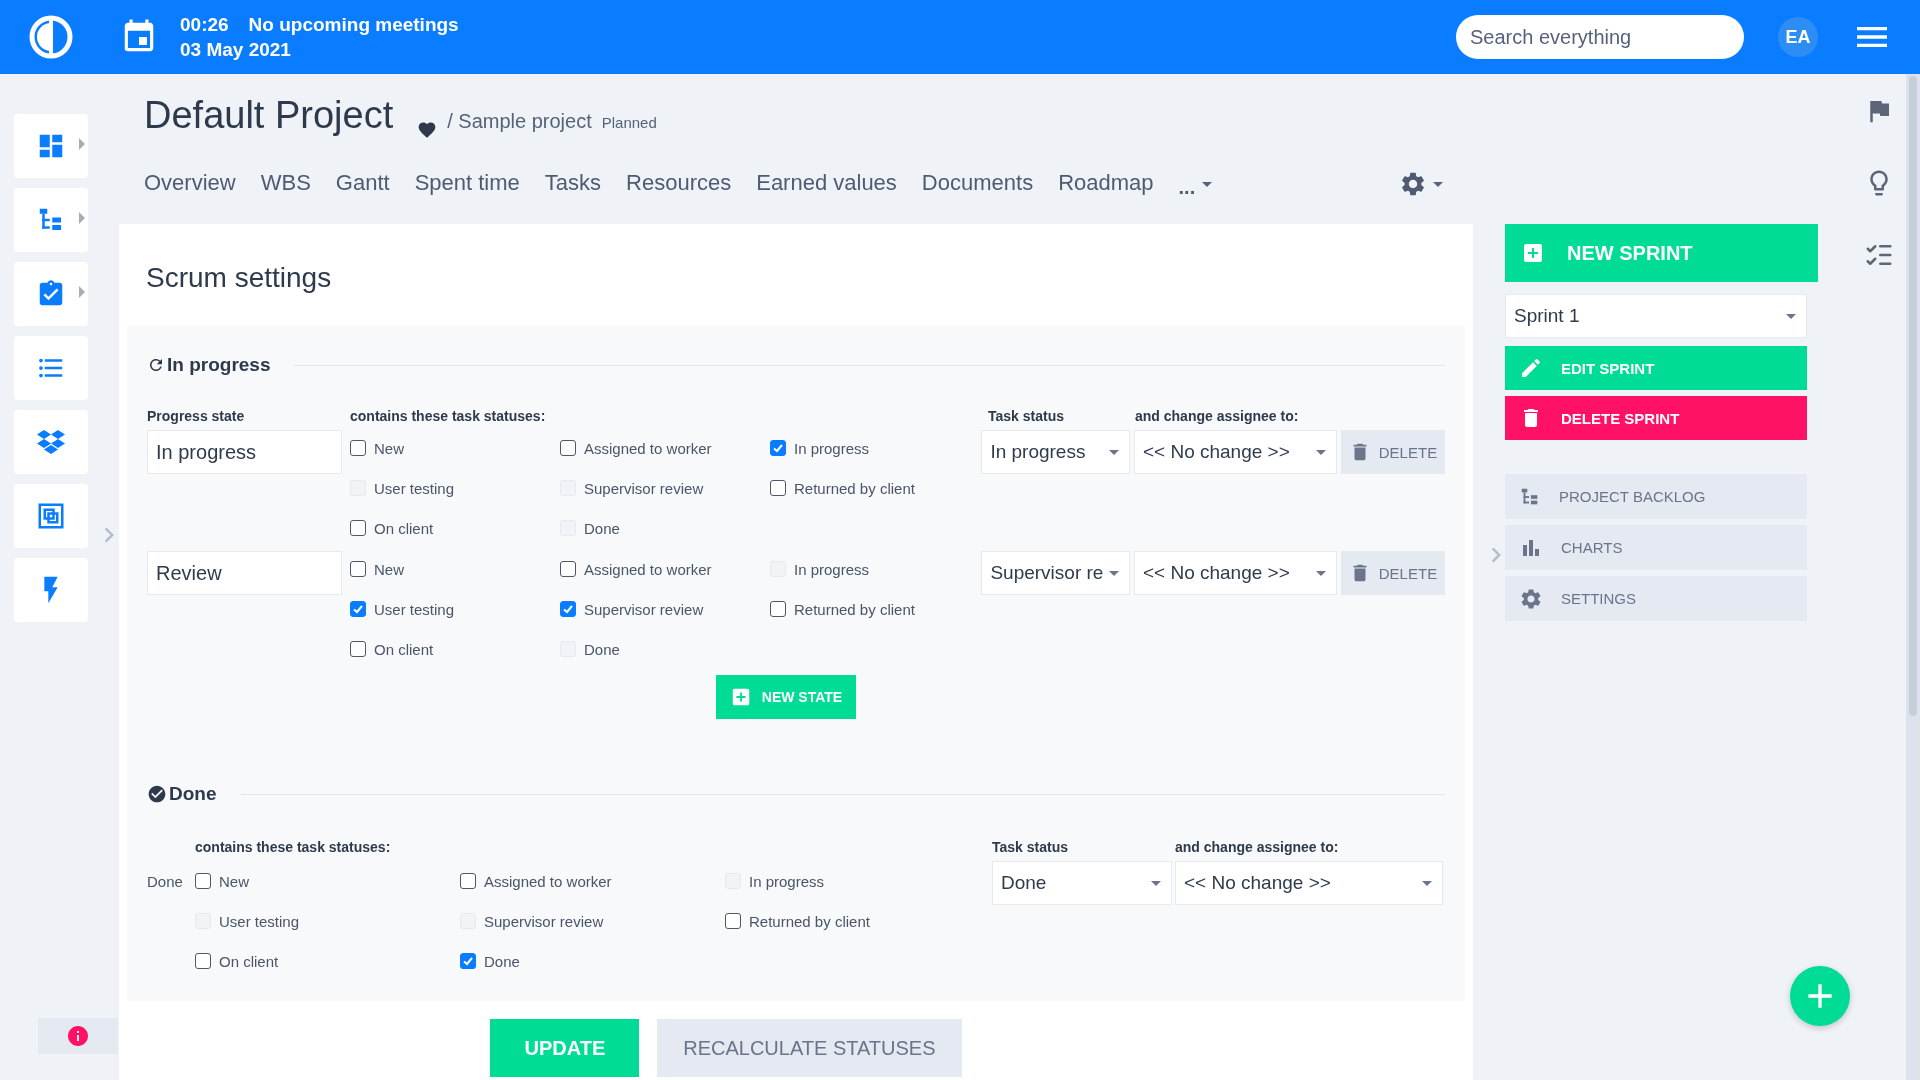 This screenshot has width=1920, height=1080. What do you see at coordinates (809, 1048) in the screenshot?
I see `recalculate-statuses-button: RECALCULATE STATUSES` at bounding box center [809, 1048].